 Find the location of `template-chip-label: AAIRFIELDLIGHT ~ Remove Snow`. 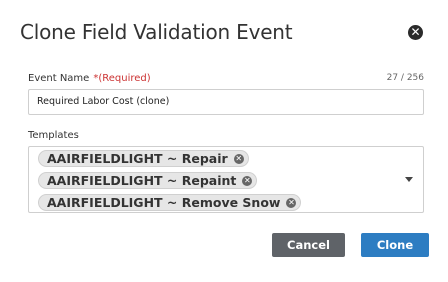

template-chip-label: AAIRFIELDLIGHT ~ Remove Snow is located at coordinates (164, 202).